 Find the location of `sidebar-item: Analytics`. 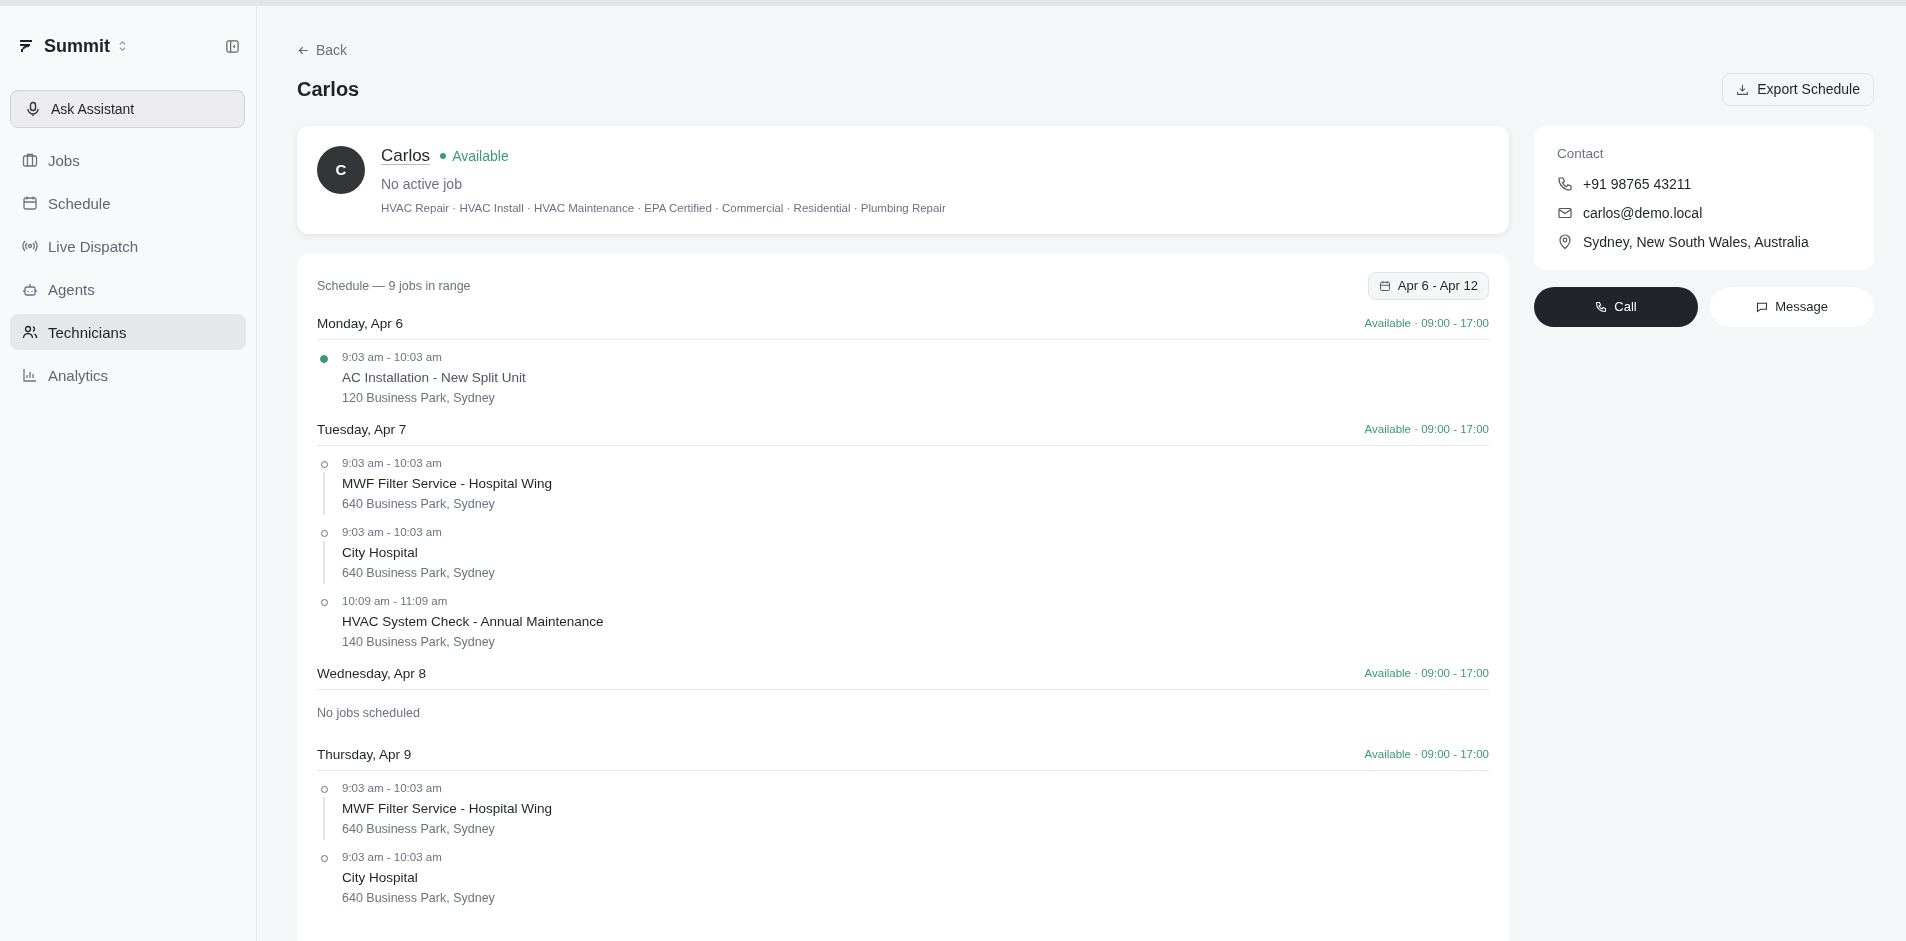

sidebar-item: Analytics is located at coordinates (128, 375).